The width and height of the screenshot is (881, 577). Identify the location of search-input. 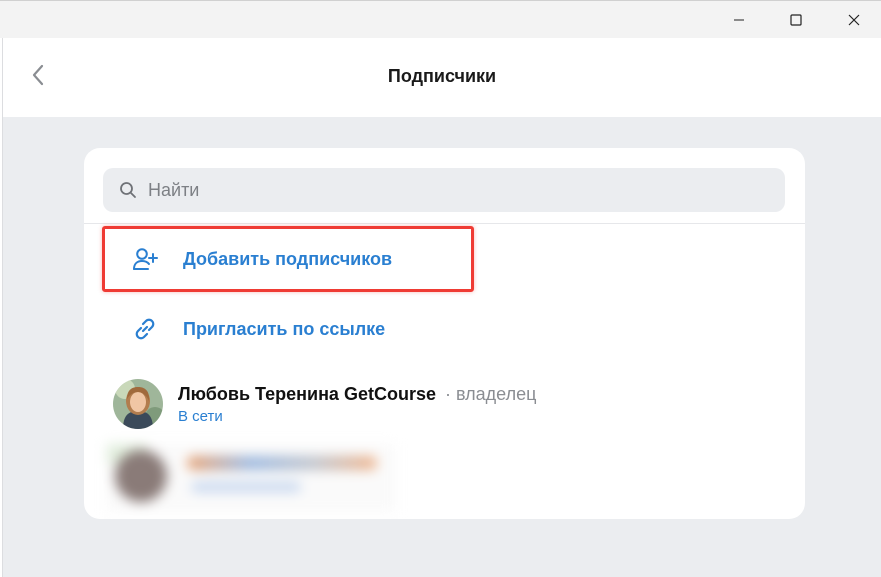
(448, 190).